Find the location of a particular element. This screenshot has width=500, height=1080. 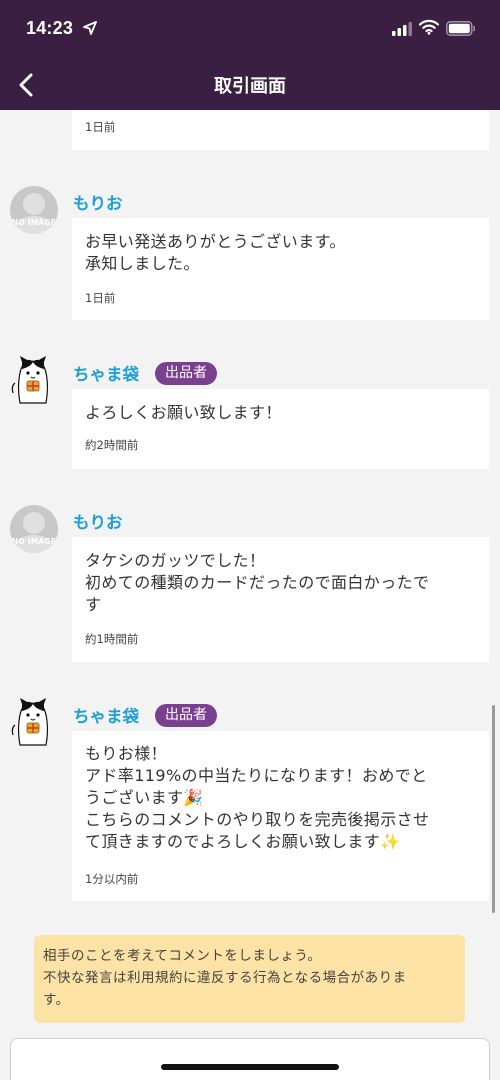

wifi-icon is located at coordinates (429, 27).